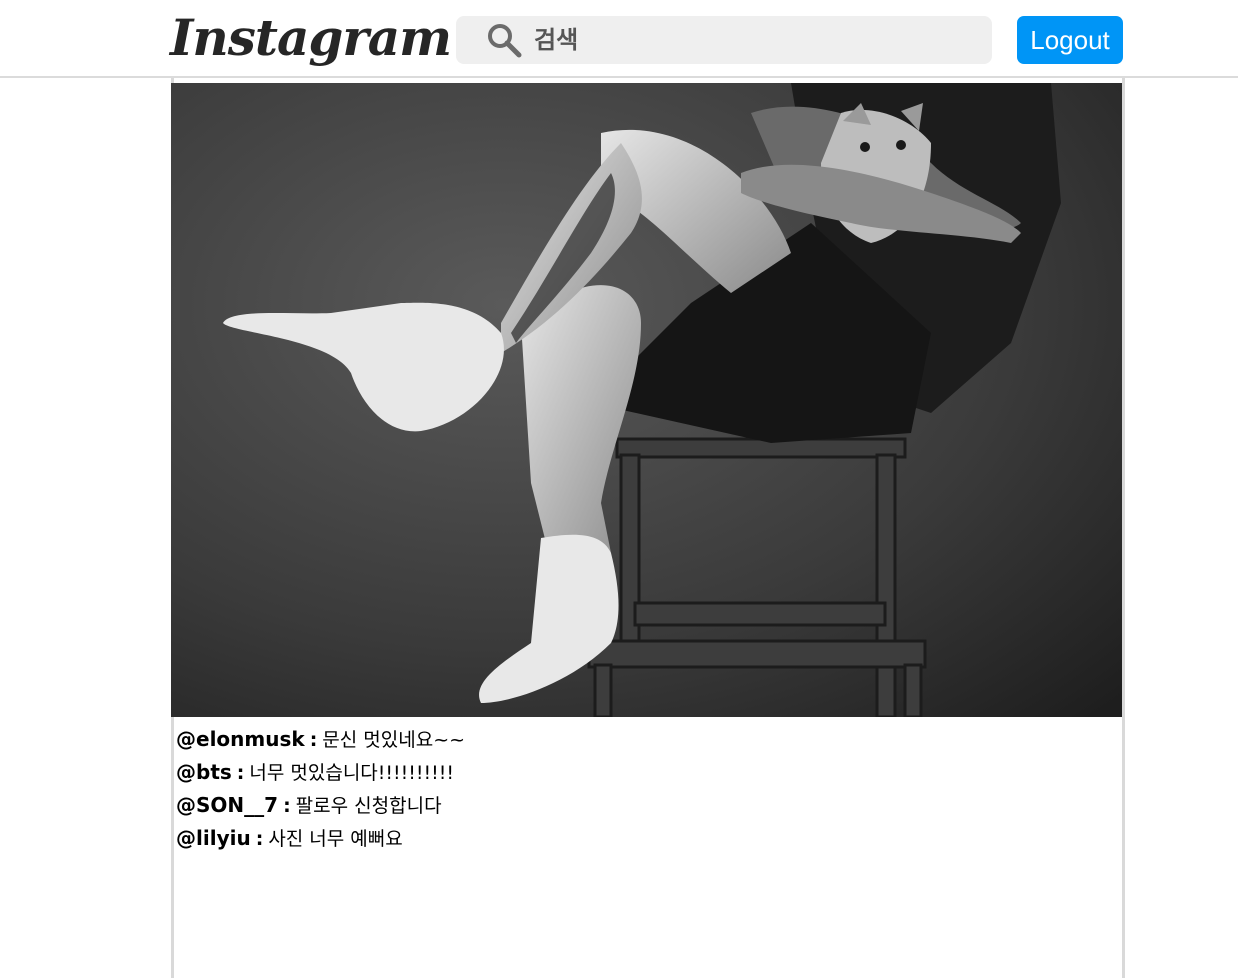  I want to click on comment-username: @elonmusk, so click(240, 739).